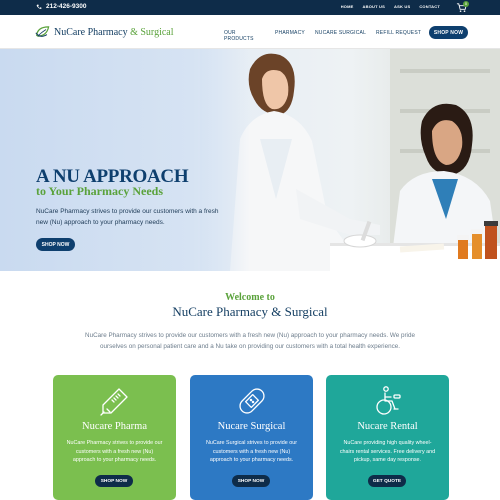  I want to click on nav-pharmacy: PHARMACY, so click(290, 33).